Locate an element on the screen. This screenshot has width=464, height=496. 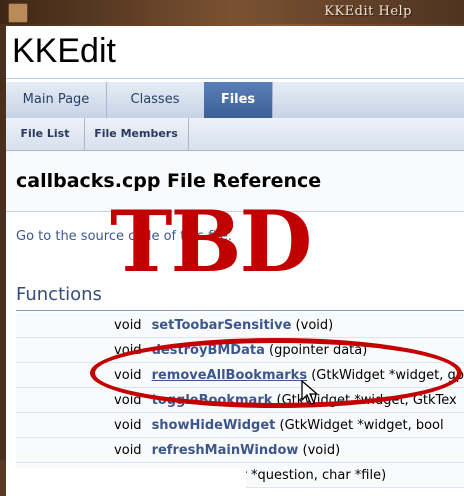
tab-file-members: File Members is located at coordinates (136, 134).